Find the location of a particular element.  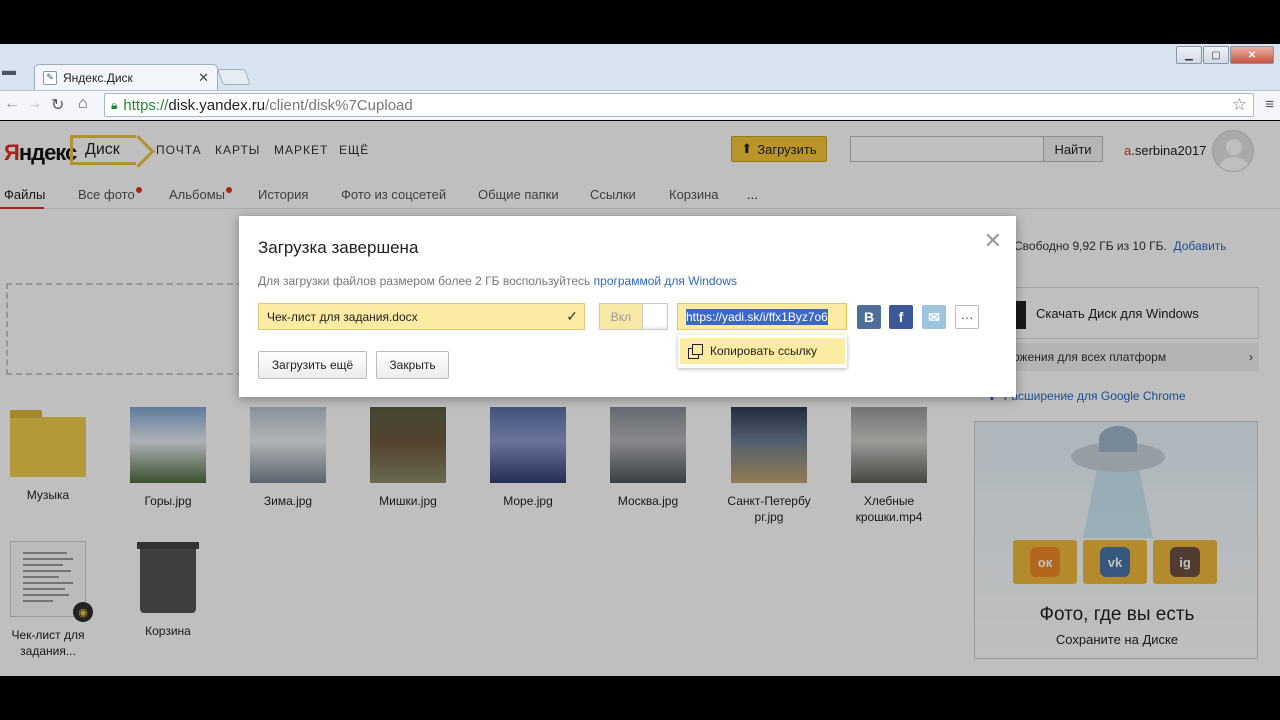

copy-link-button: Копировать ссылку is located at coordinates (762, 351).